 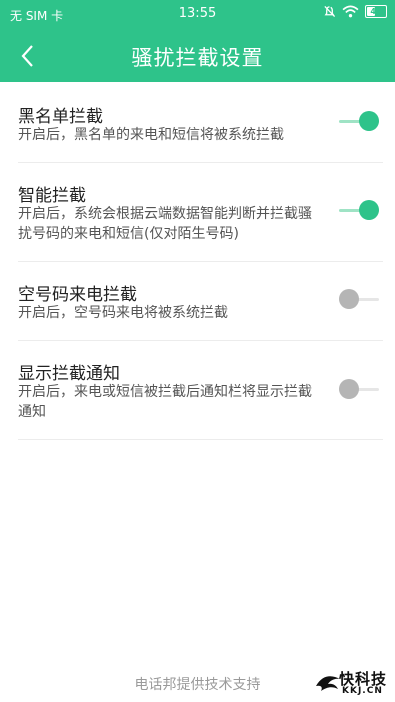 I want to click on setting-title: 黑名单拦截, so click(x=60, y=117).